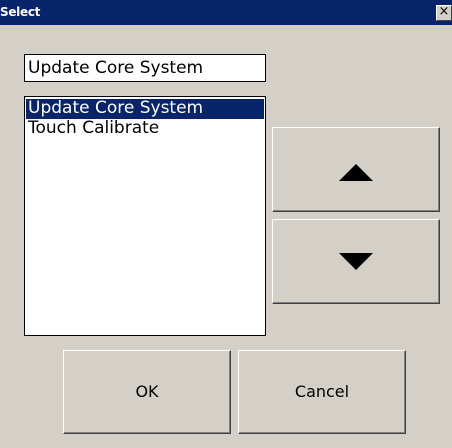 Image resolution: width=452 pixels, height=448 pixels. Describe the element at coordinates (147, 392) in the screenshot. I see `ok-button: OK` at that location.